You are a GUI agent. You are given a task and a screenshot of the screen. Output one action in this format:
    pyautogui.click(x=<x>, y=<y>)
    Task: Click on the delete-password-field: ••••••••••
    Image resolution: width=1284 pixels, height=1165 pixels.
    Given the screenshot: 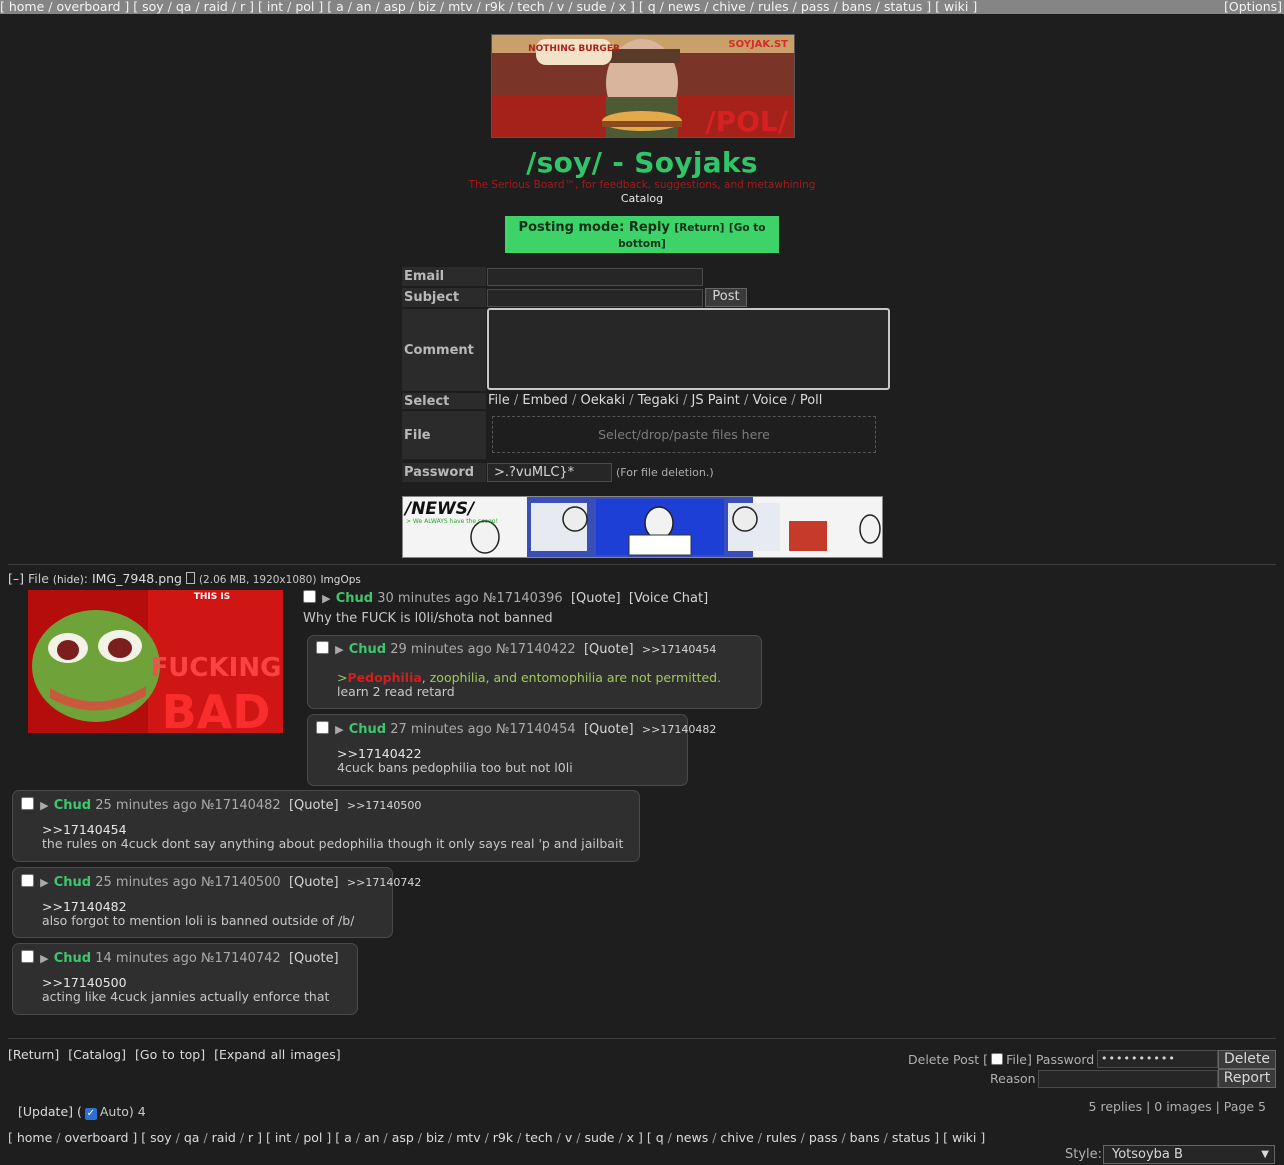 What is the action you would take?
    pyautogui.click(x=1157, y=1059)
    